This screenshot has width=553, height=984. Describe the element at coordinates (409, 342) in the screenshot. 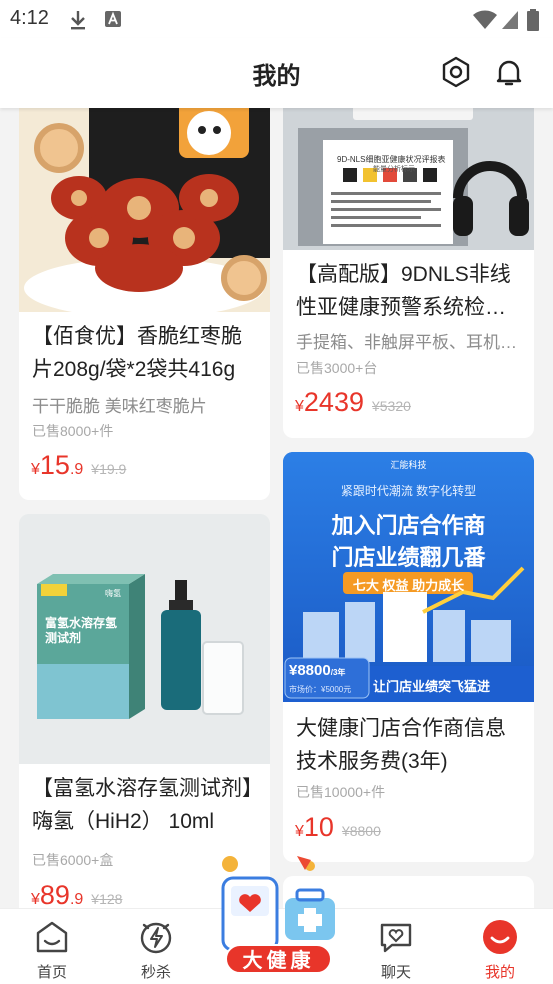

I see `product-subtitle: 手提箱、非触屏平板、耳机、电源` at that location.